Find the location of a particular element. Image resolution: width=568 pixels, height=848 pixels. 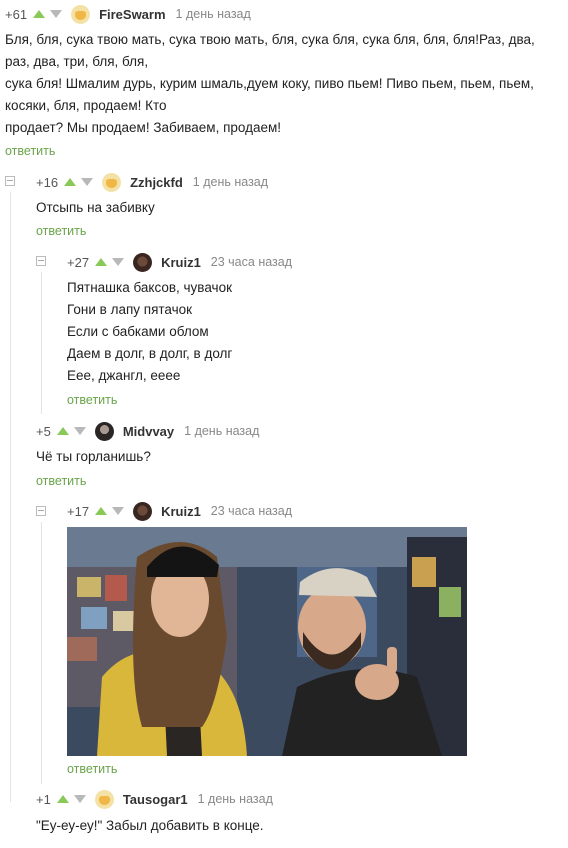

comment-text-line: косяки, бля, продаем! Кто is located at coordinates (86, 105).